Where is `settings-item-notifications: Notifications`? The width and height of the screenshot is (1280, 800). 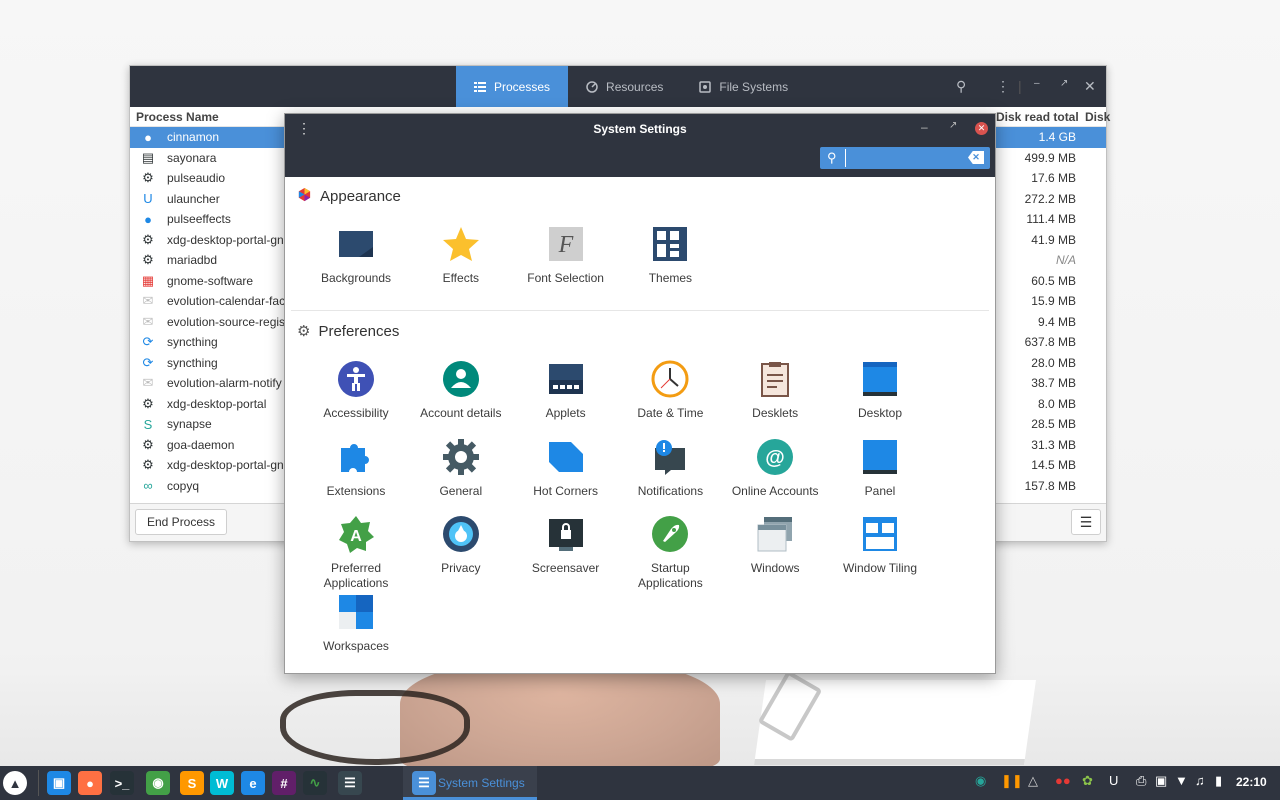
settings-item-notifications: Notifications is located at coordinates (670, 468).